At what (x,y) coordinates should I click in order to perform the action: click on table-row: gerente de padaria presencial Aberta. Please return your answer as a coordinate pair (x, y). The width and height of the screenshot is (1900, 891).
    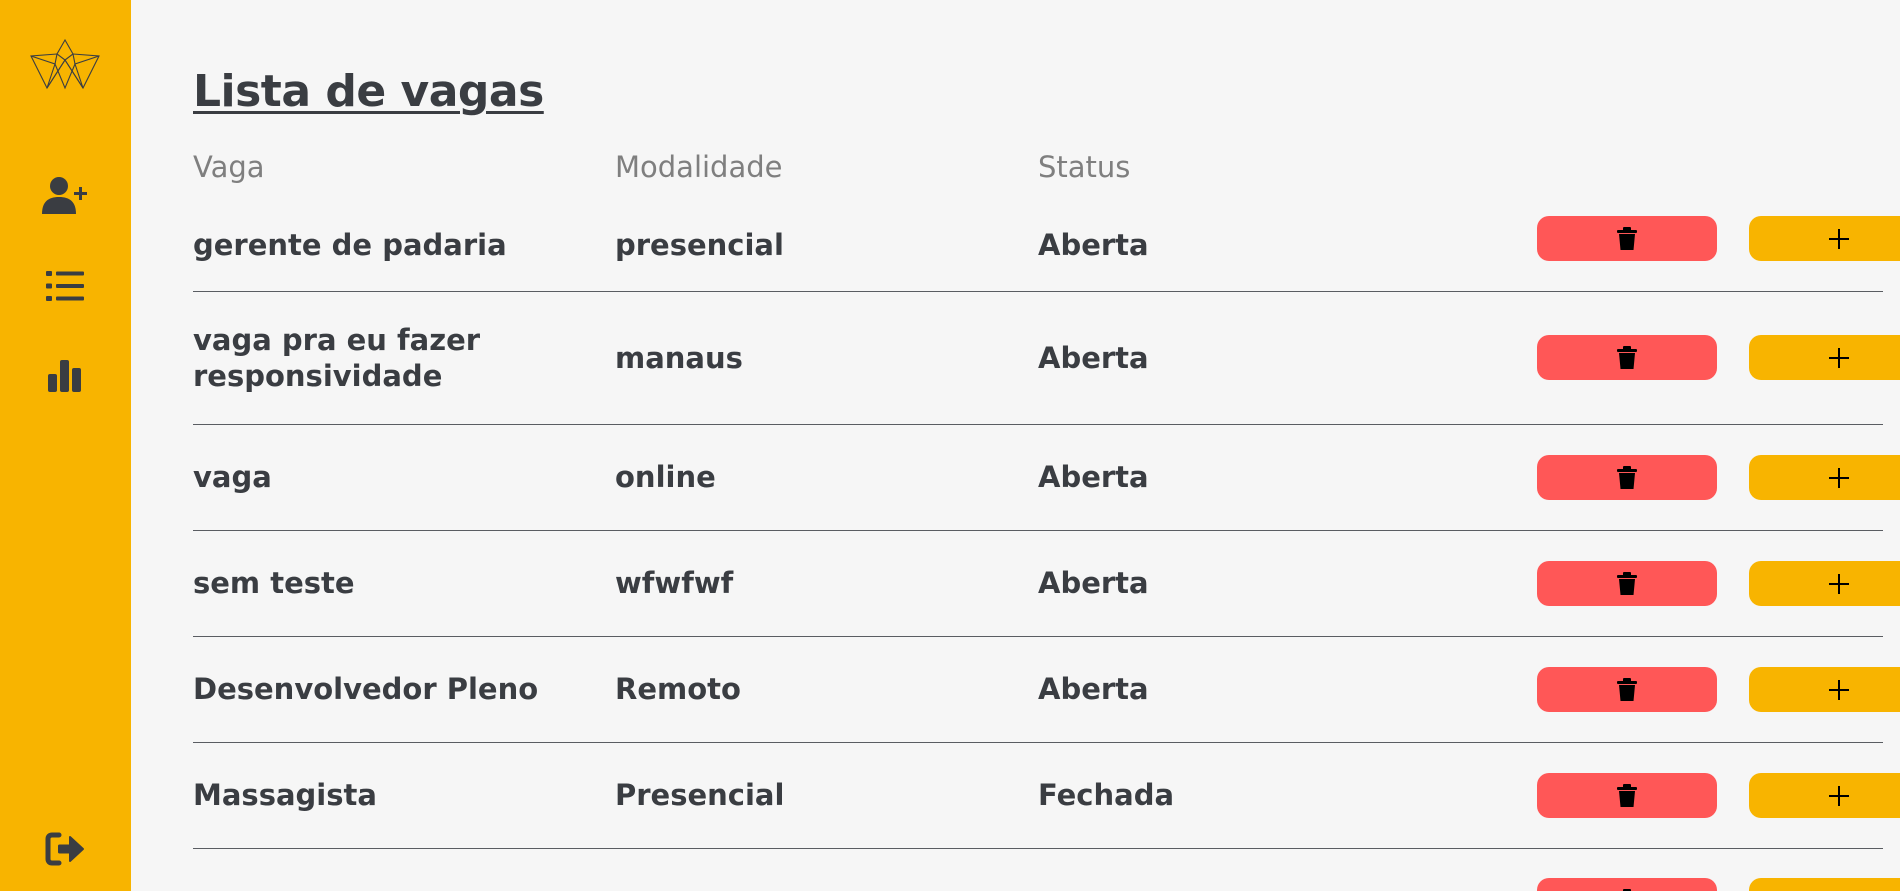
    Looking at the image, I should click on (1046, 246).